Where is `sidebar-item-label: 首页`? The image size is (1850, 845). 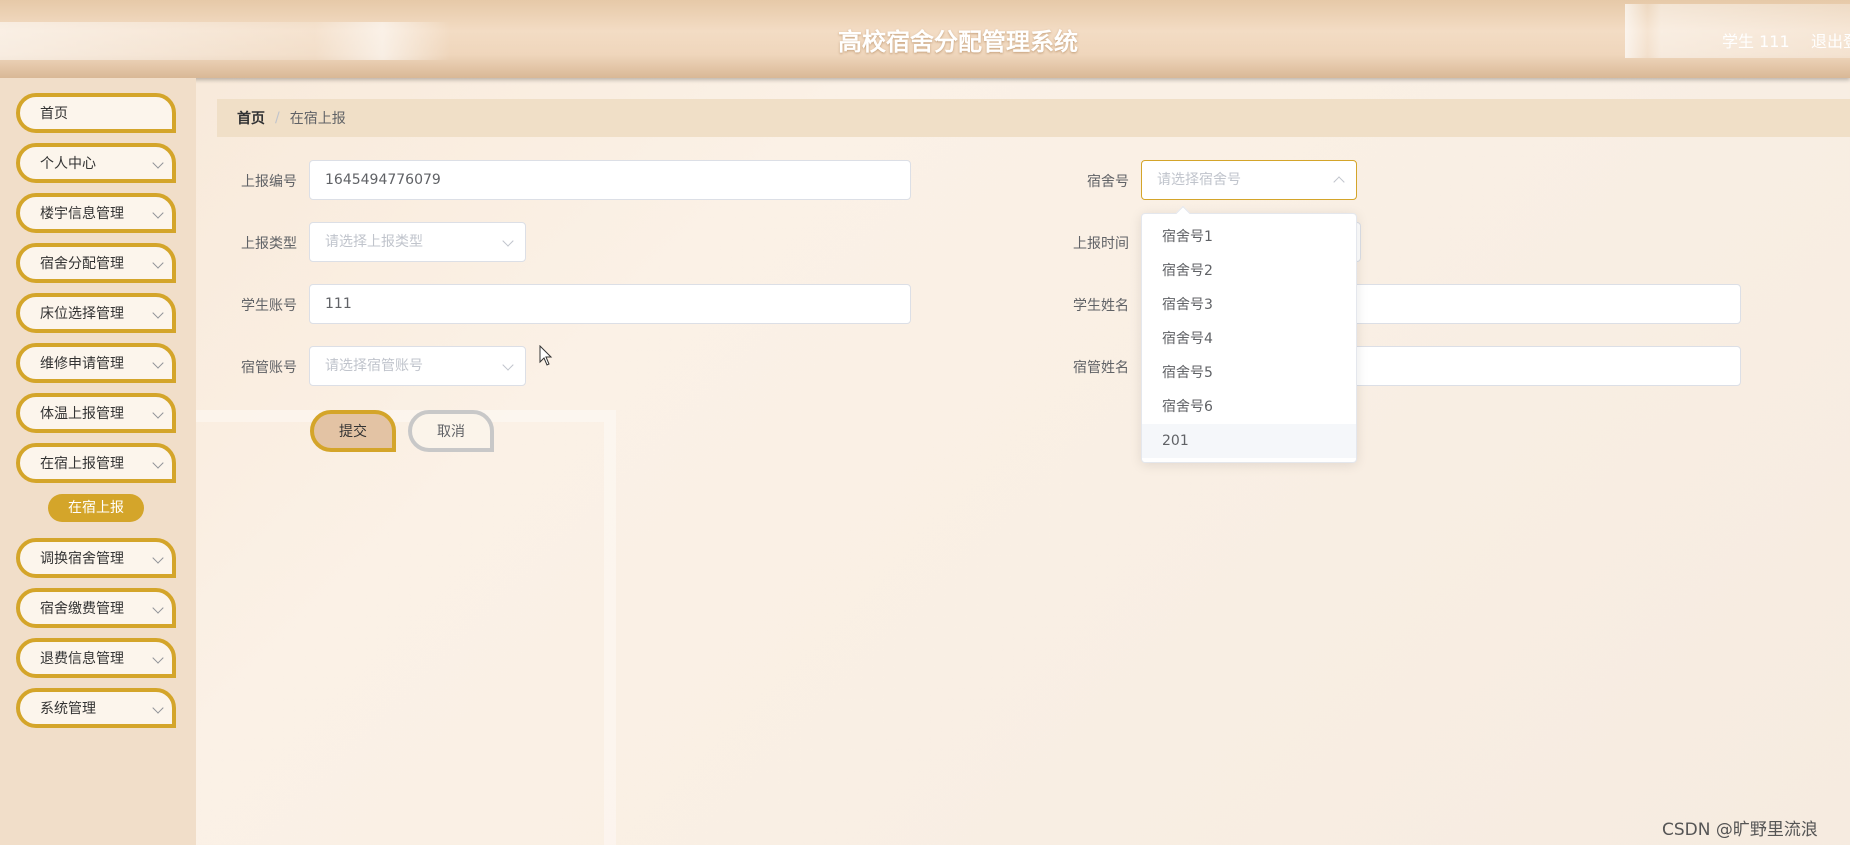 sidebar-item-label: 首页 is located at coordinates (54, 114).